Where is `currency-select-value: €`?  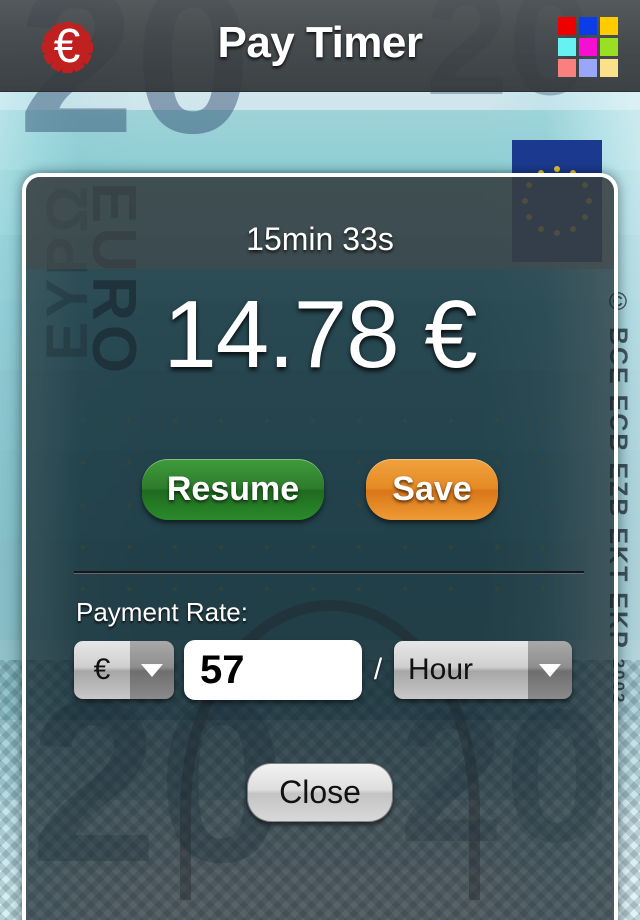 currency-select-value: € is located at coordinates (102, 670).